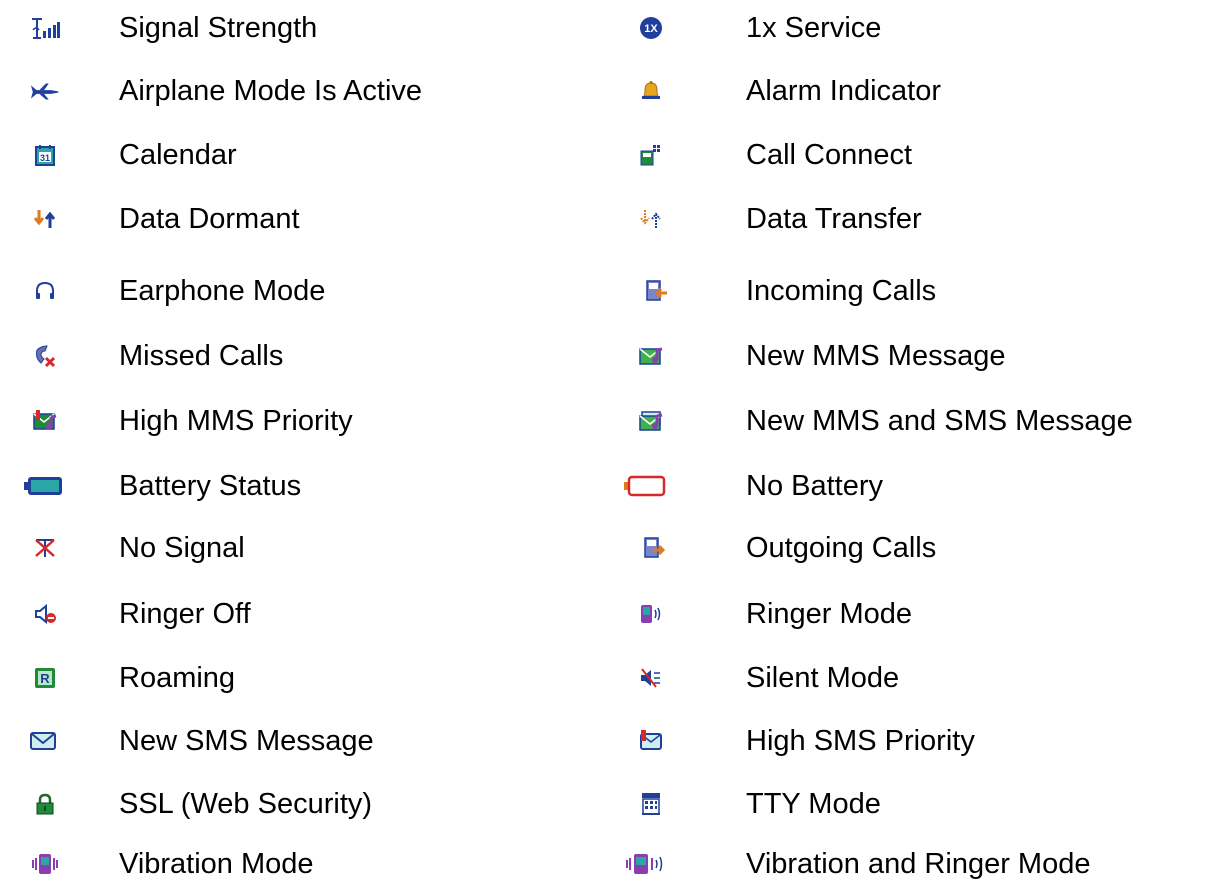  Describe the element at coordinates (651, 678) in the screenshot. I see `silent-mode-icon` at that location.